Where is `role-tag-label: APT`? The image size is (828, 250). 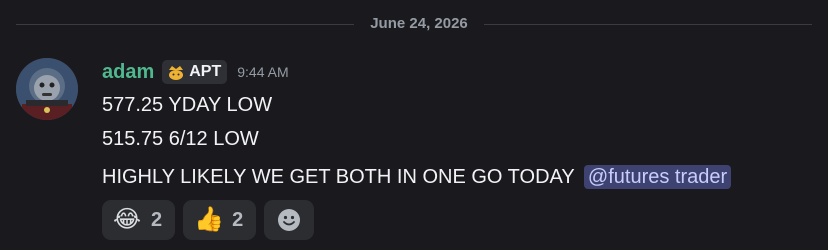 role-tag-label: APT is located at coordinates (205, 71).